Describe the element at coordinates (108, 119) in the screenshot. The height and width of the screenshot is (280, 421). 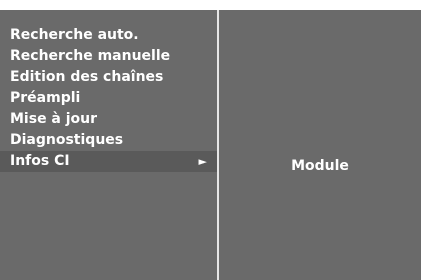
I see `menu-item-mise-a-jour: Mise à jour` at that location.